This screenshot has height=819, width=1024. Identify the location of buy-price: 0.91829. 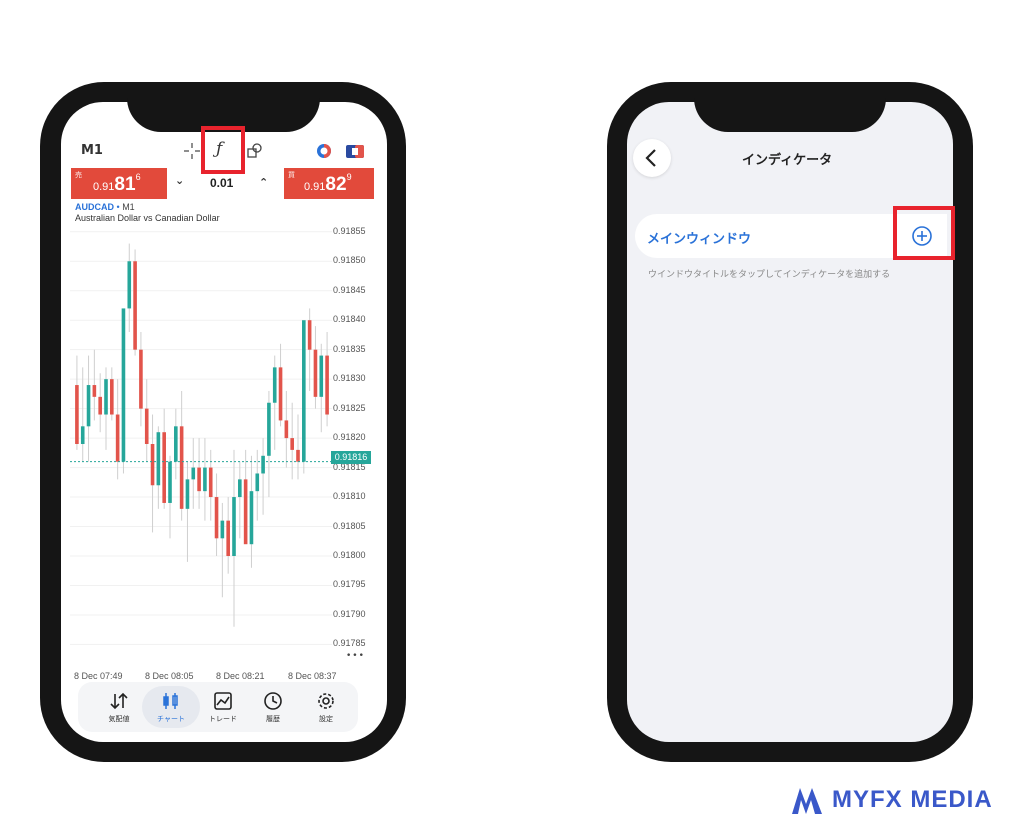
(328, 184).